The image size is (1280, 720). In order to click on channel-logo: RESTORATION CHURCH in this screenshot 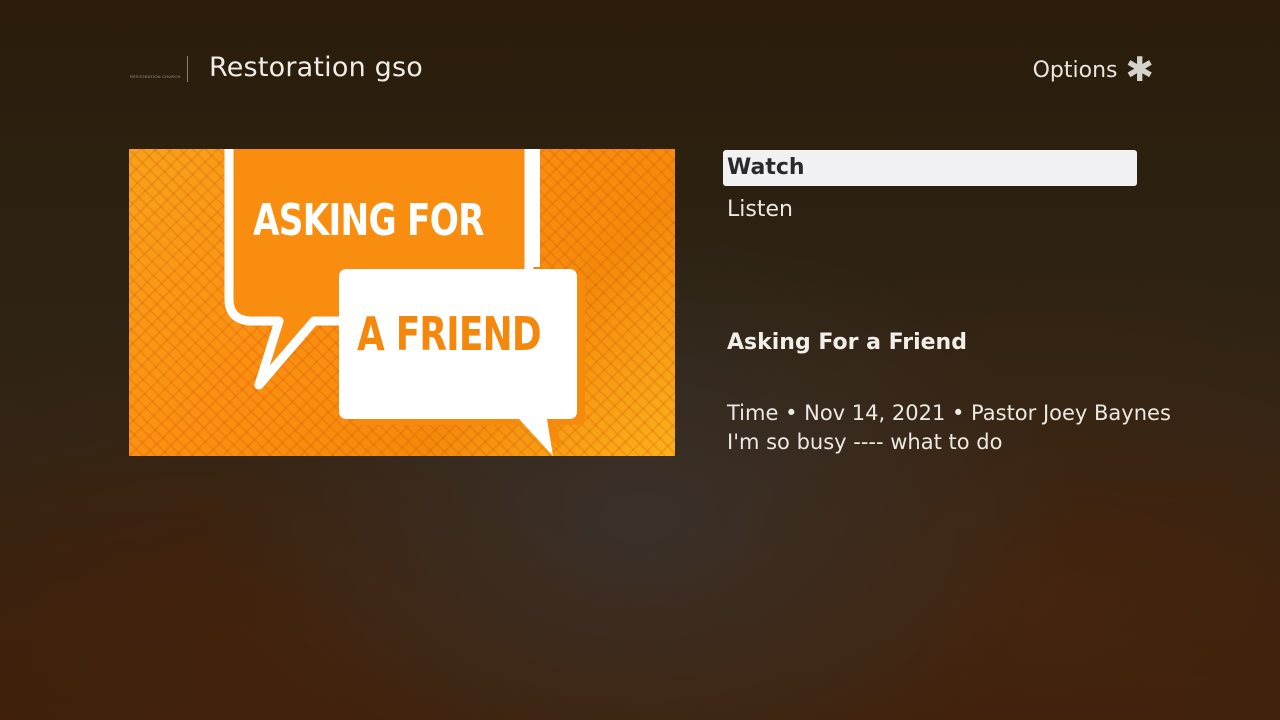, I will do `click(154, 77)`.